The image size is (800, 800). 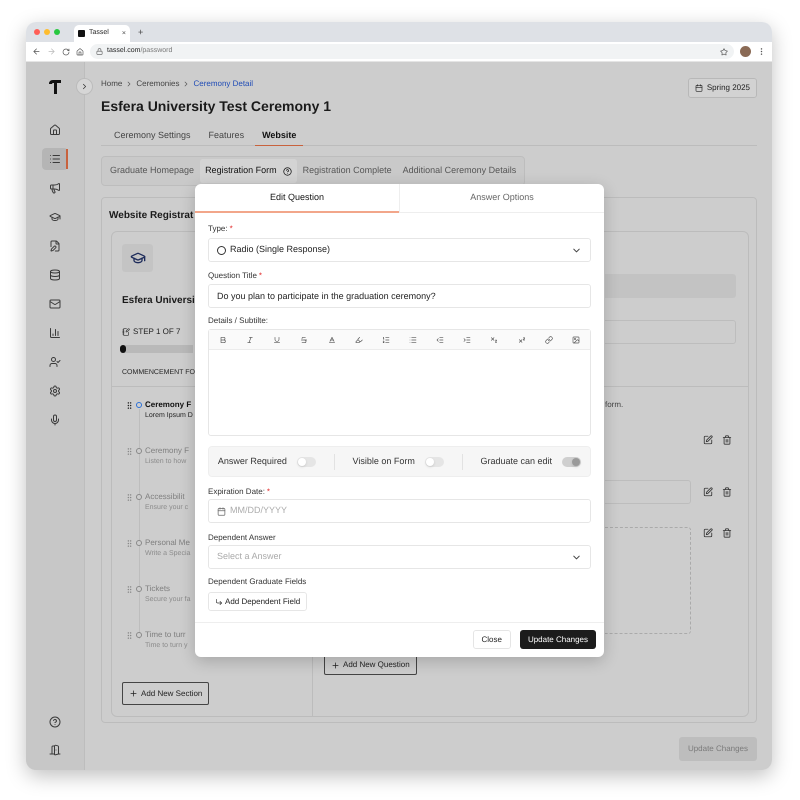 I want to click on section-item-title: Time to turr, so click(x=166, y=635).